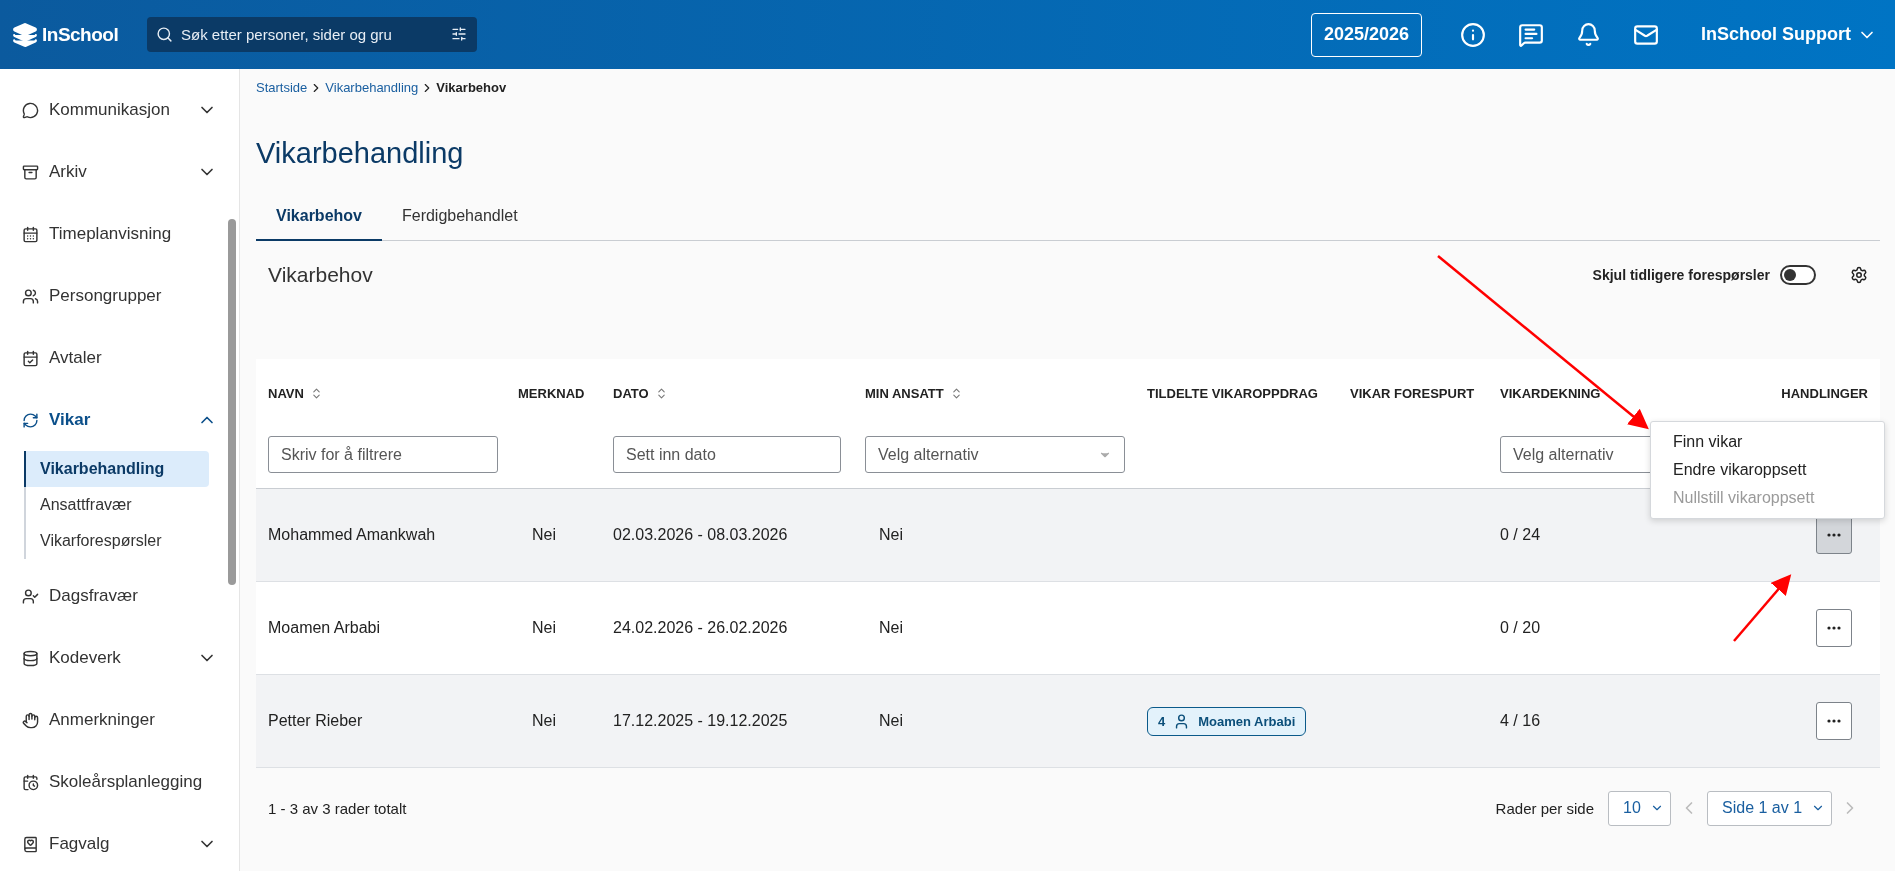 Image resolution: width=1895 pixels, height=871 pixels. I want to click on sidebar-item: Skoleårsplanlegging, so click(119, 782).